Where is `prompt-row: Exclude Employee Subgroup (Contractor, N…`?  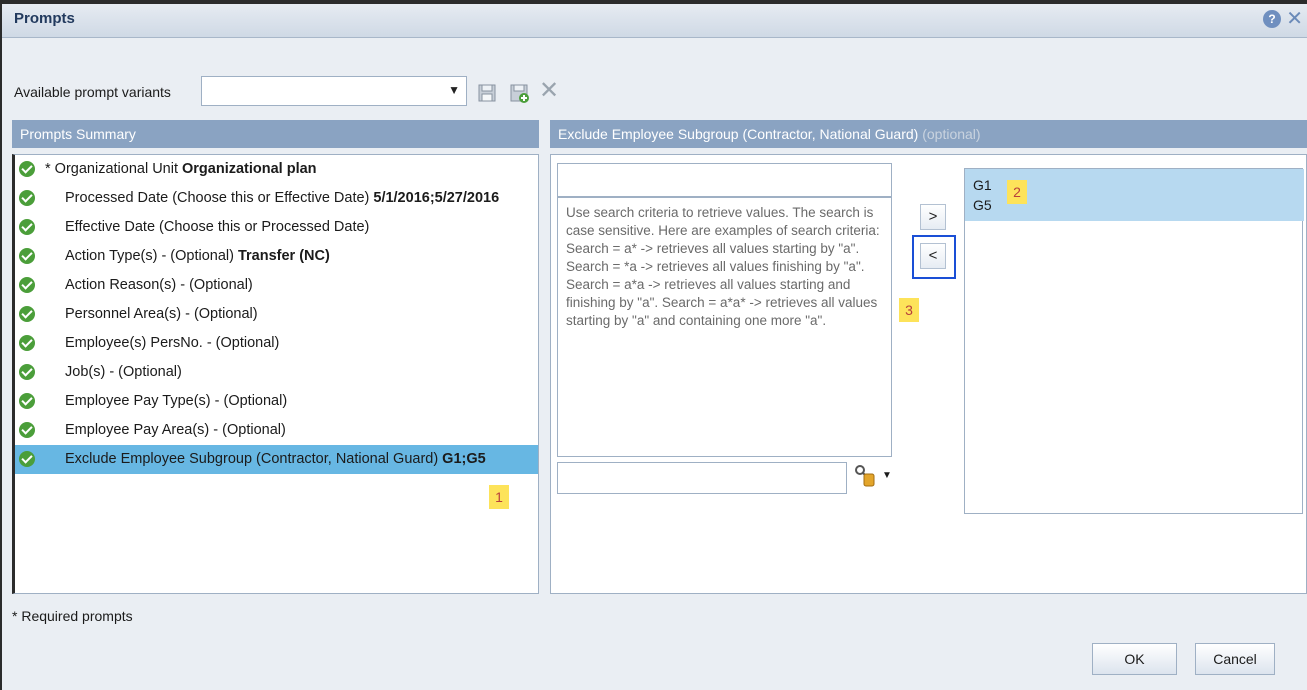
prompt-row: Exclude Employee Subgroup (Contractor, N… is located at coordinates (276, 459).